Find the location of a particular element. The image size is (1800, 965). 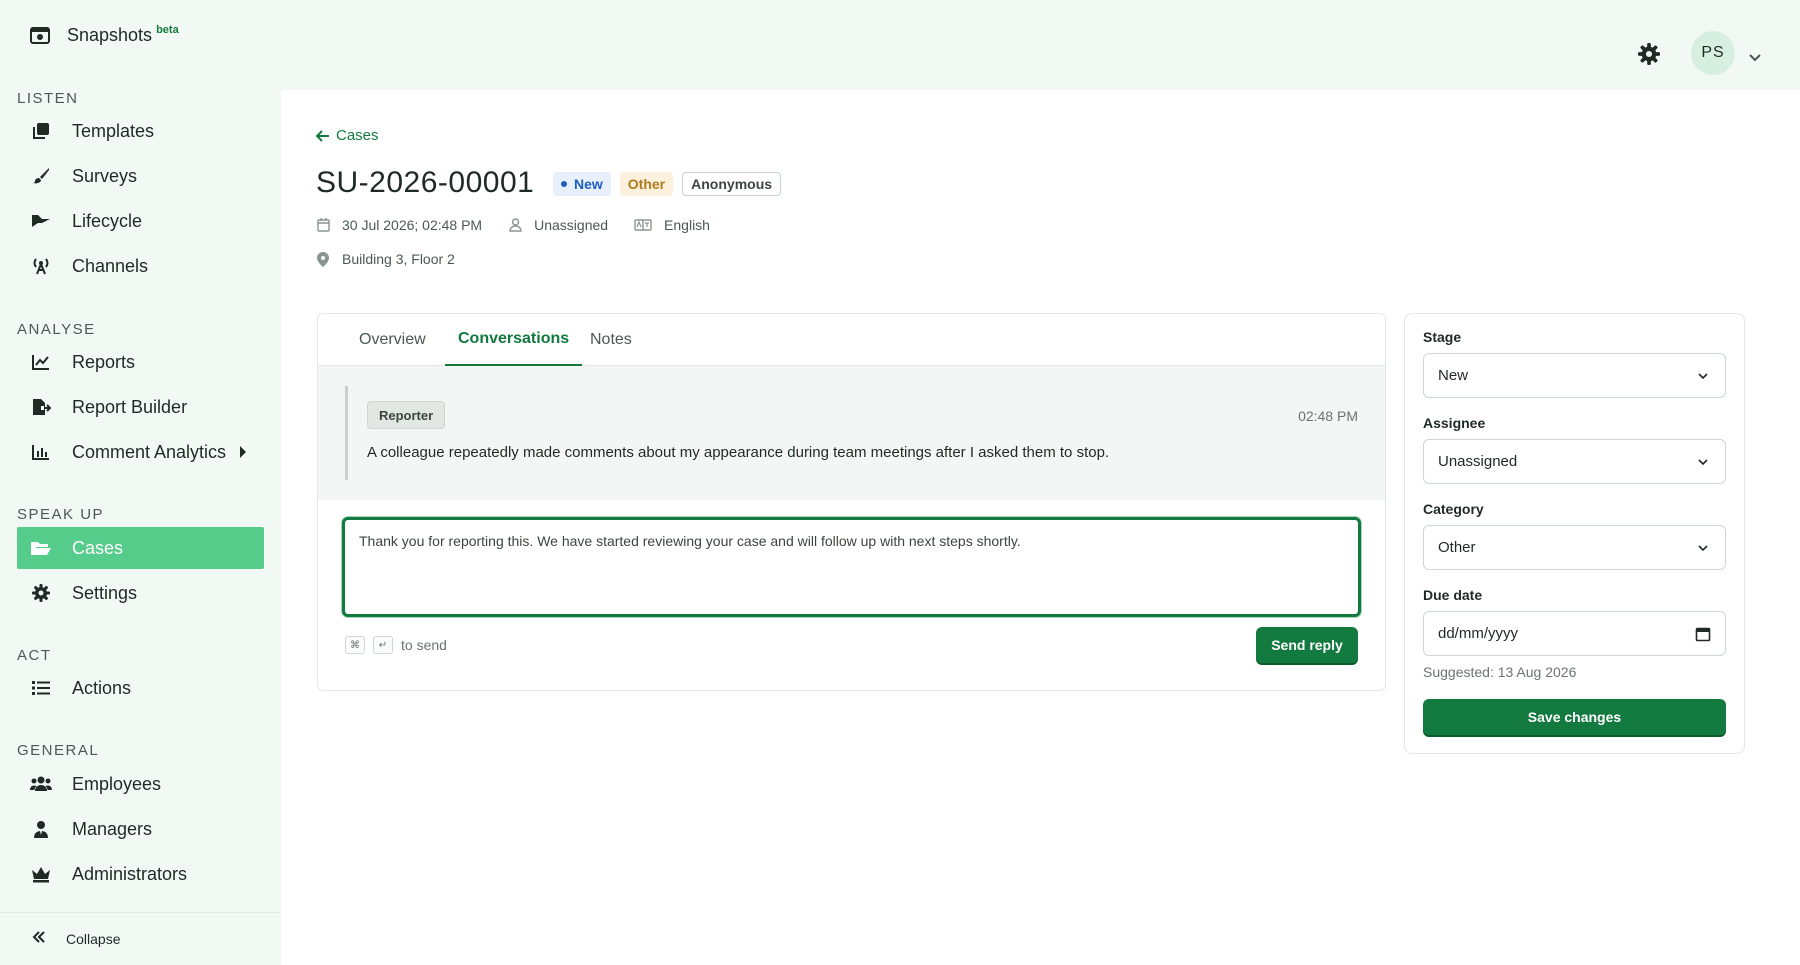

avatar: PS is located at coordinates (1713, 53).